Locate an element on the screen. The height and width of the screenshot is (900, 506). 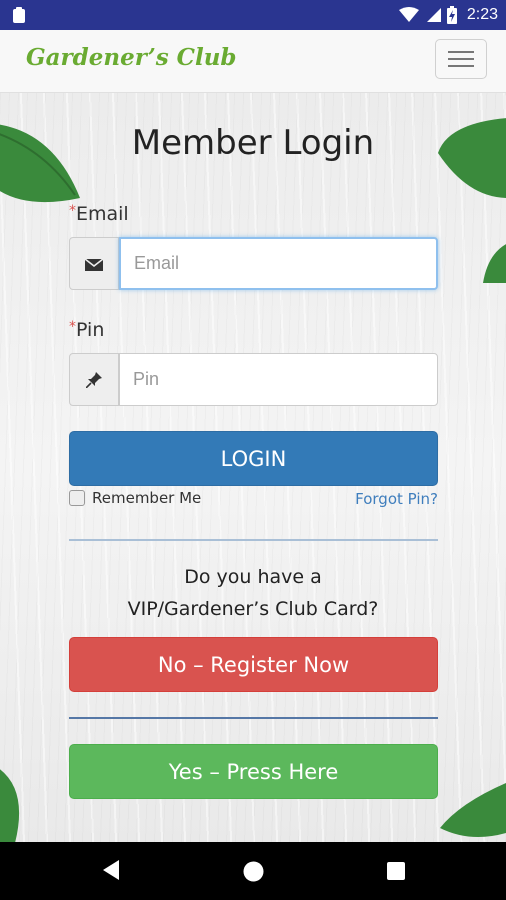
pin-field is located at coordinates (278, 379).